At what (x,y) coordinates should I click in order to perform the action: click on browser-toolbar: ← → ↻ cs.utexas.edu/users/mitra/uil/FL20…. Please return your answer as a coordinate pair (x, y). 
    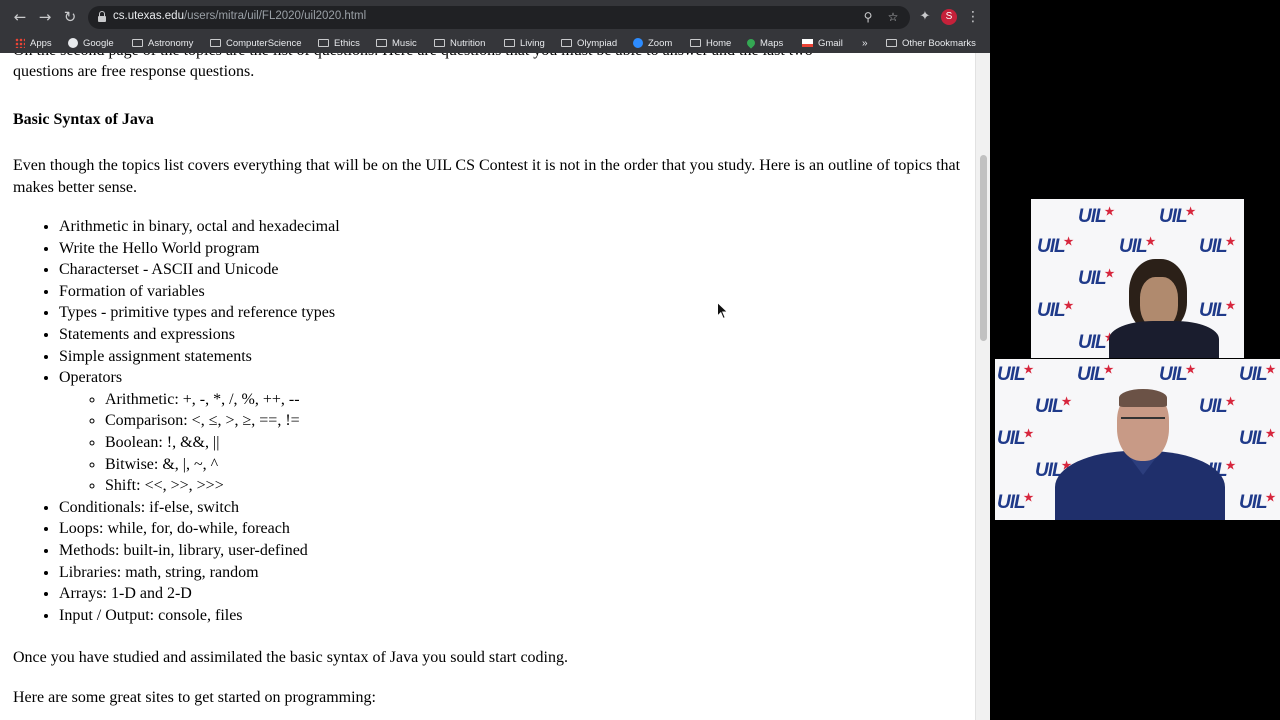
    Looking at the image, I should click on (495, 17).